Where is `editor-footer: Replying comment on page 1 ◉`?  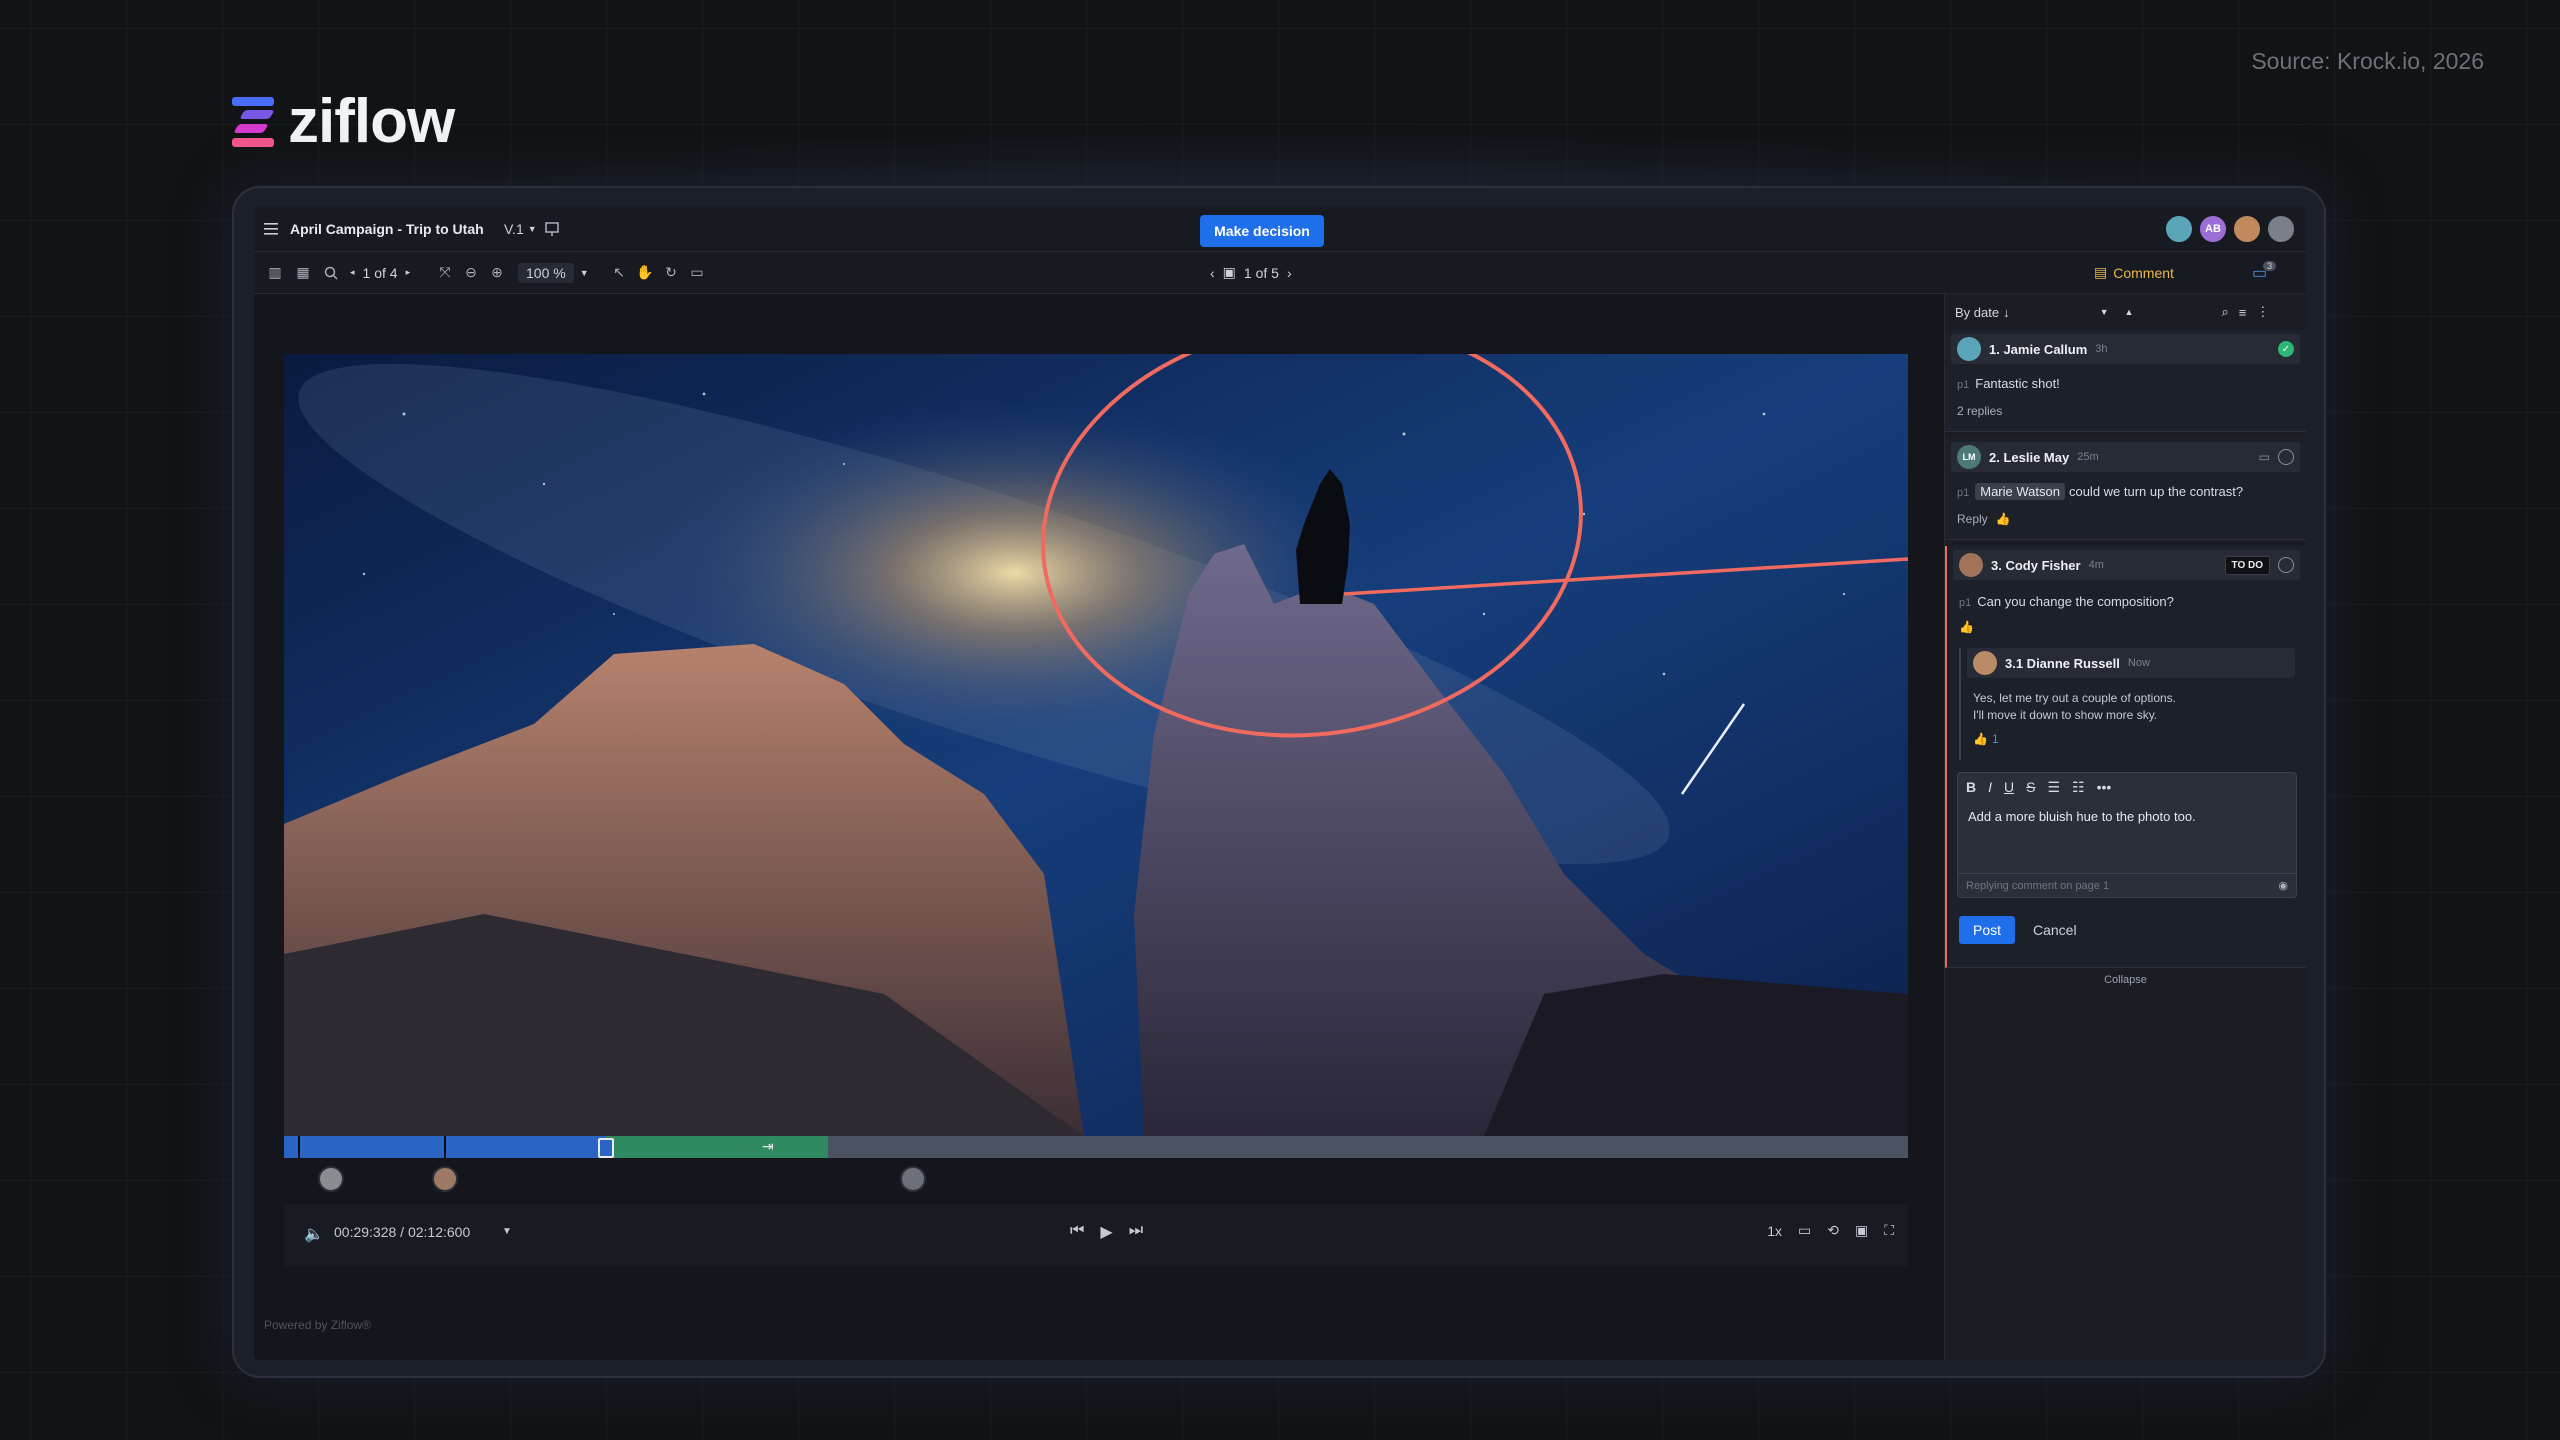 editor-footer: Replying comment on page 1 ◉ is located at coordinates (2127, 885).